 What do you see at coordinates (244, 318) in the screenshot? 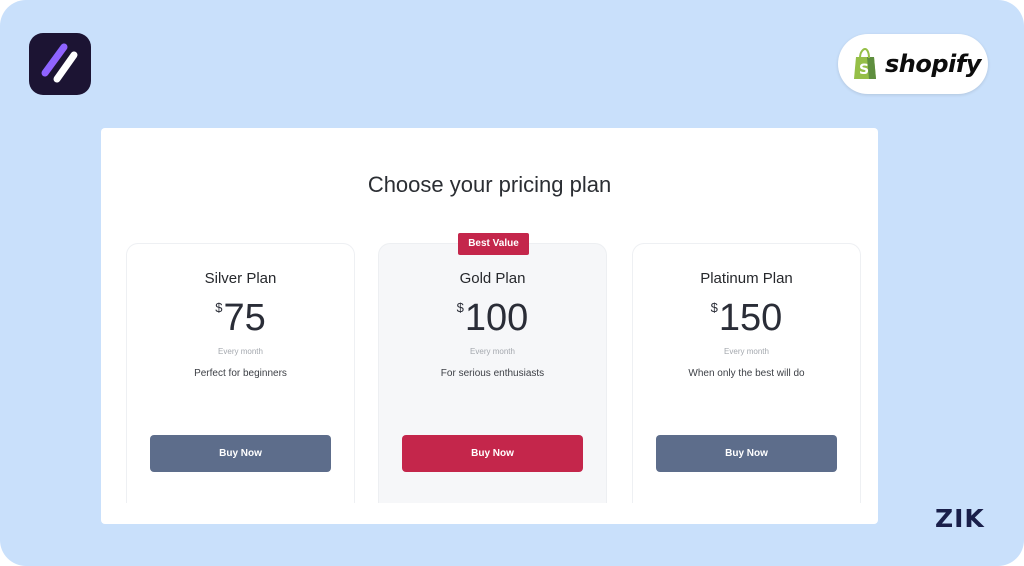
I see `price-amount: 75` at bounding box center [244, 318].